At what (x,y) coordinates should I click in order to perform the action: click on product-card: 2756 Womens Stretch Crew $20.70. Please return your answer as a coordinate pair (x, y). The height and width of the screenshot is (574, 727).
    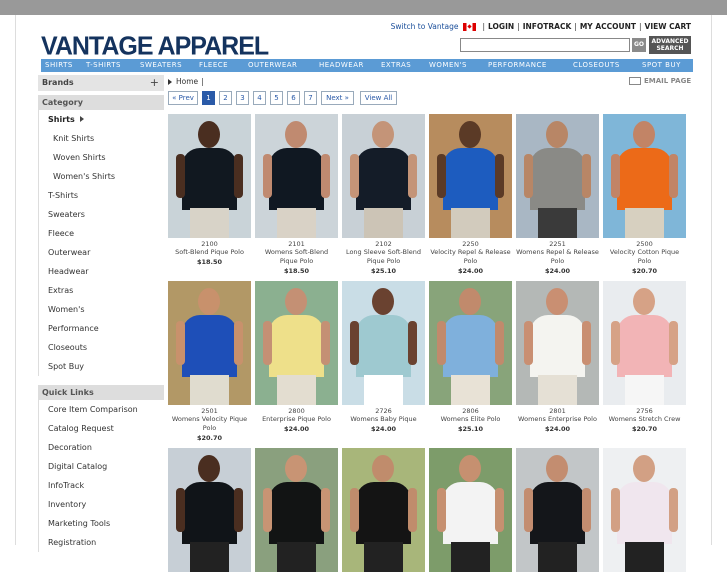
    Looking at the image, I should click on (644, 357).